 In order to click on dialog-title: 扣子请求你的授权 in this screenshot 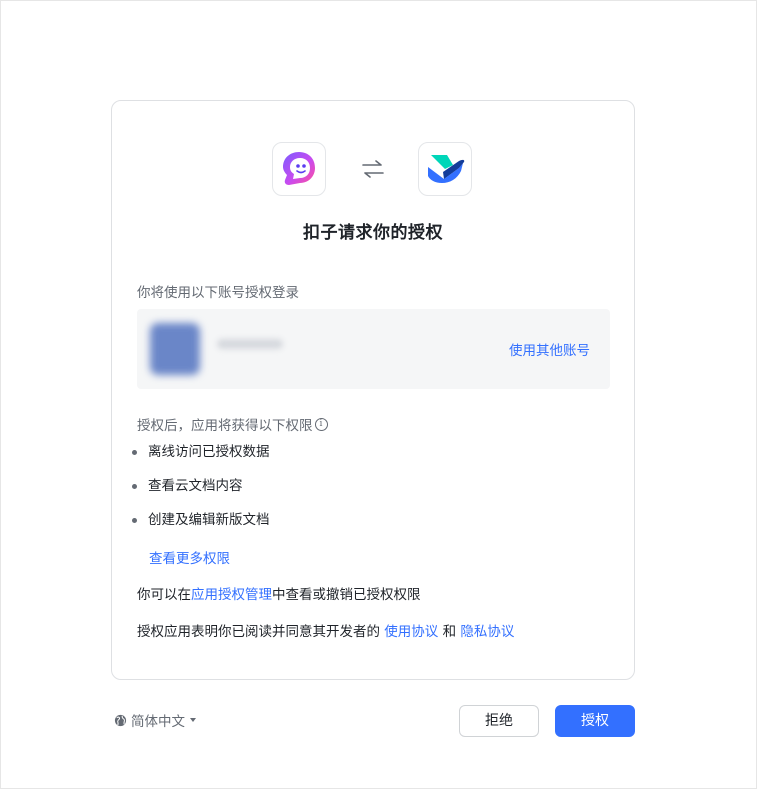, I will do `click(373, 233)`.